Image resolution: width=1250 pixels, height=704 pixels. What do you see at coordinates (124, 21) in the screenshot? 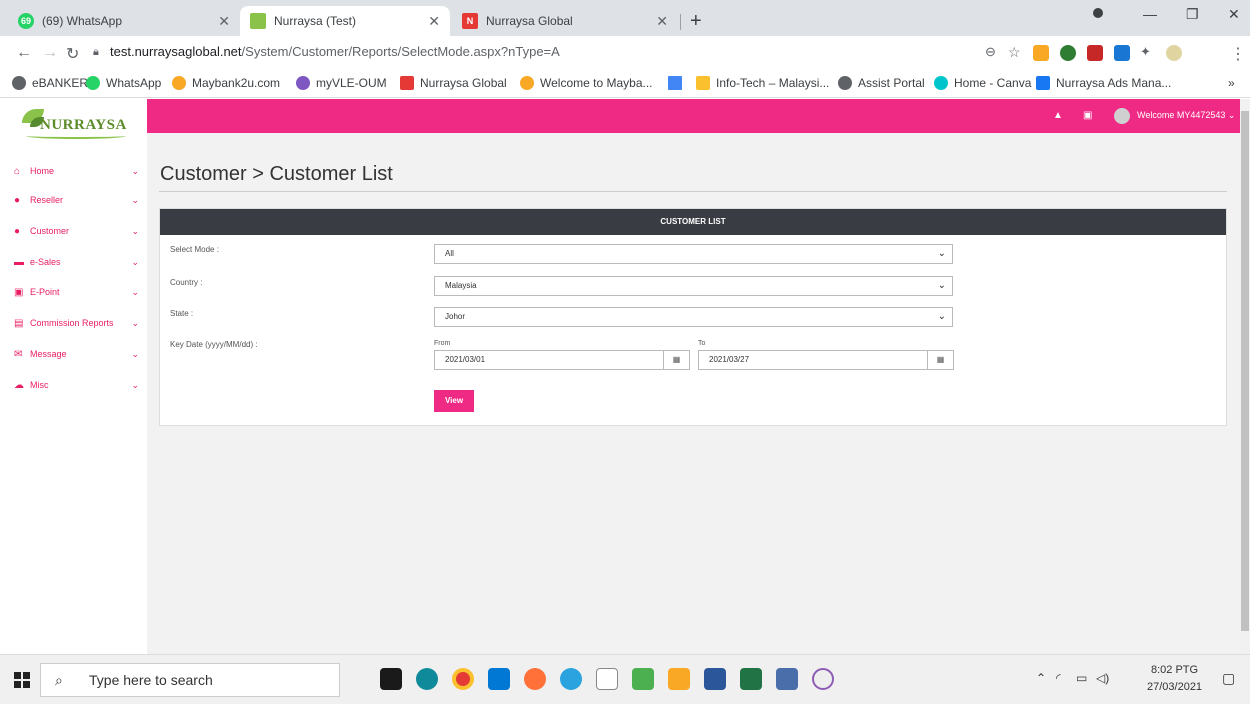
I see `tab-whatsapp: 69 (69) WhatsApp ✕` at bounding box center [124, 21].